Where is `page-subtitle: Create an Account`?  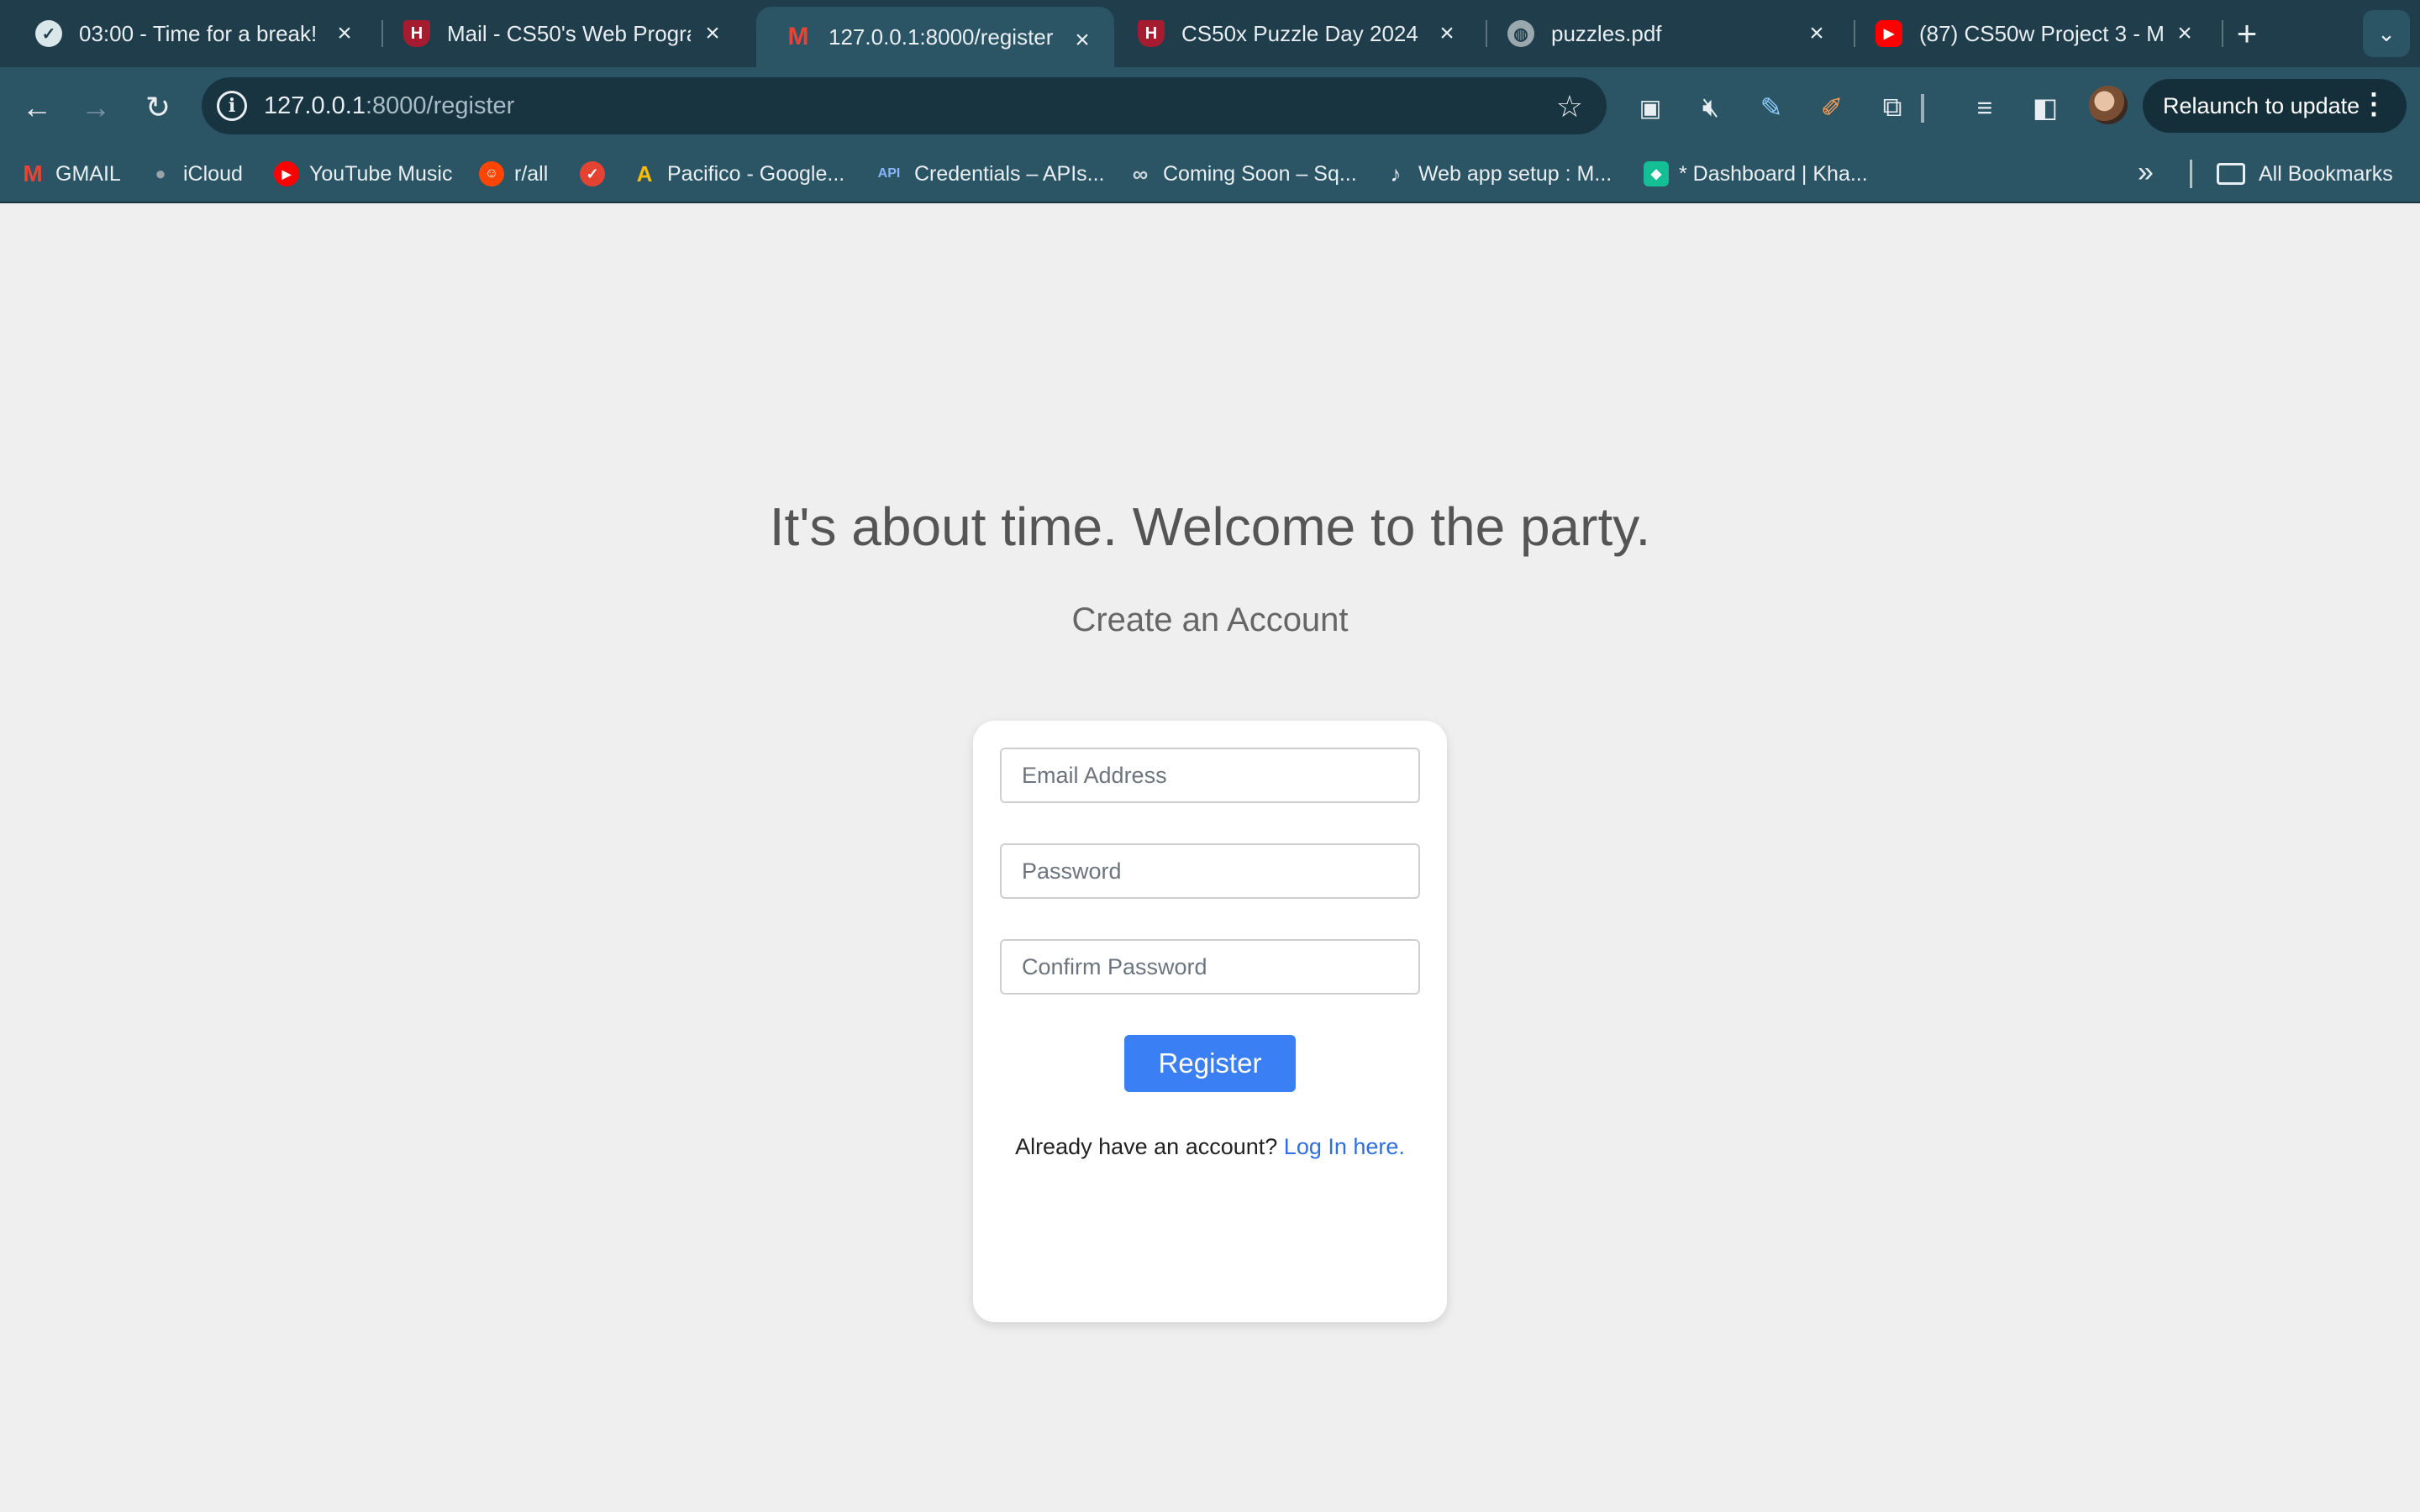 page-subtitle: Create an Account is located at coordinates (1210, 619).